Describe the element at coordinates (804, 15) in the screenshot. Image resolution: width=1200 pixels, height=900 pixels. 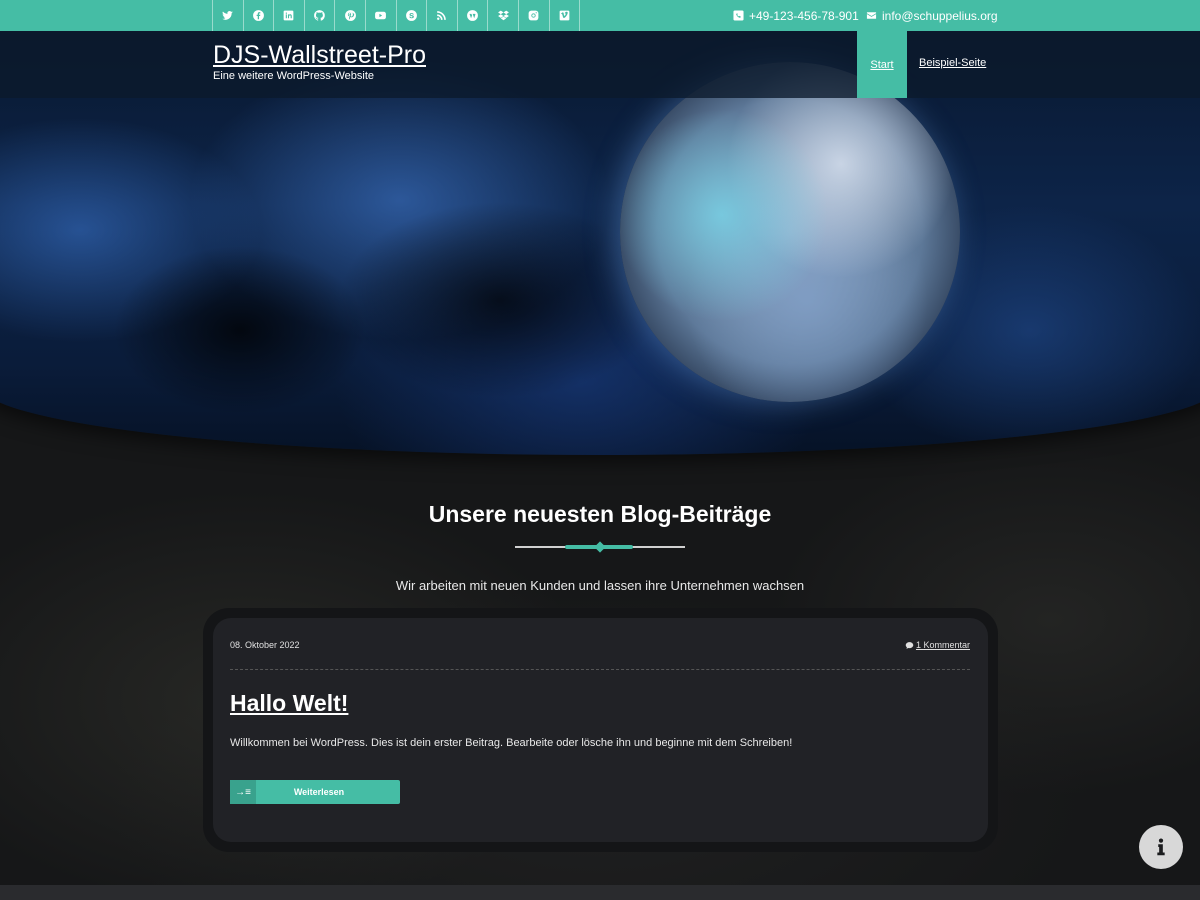
I see `phone-number: +49-123-456-78-901` at that location.